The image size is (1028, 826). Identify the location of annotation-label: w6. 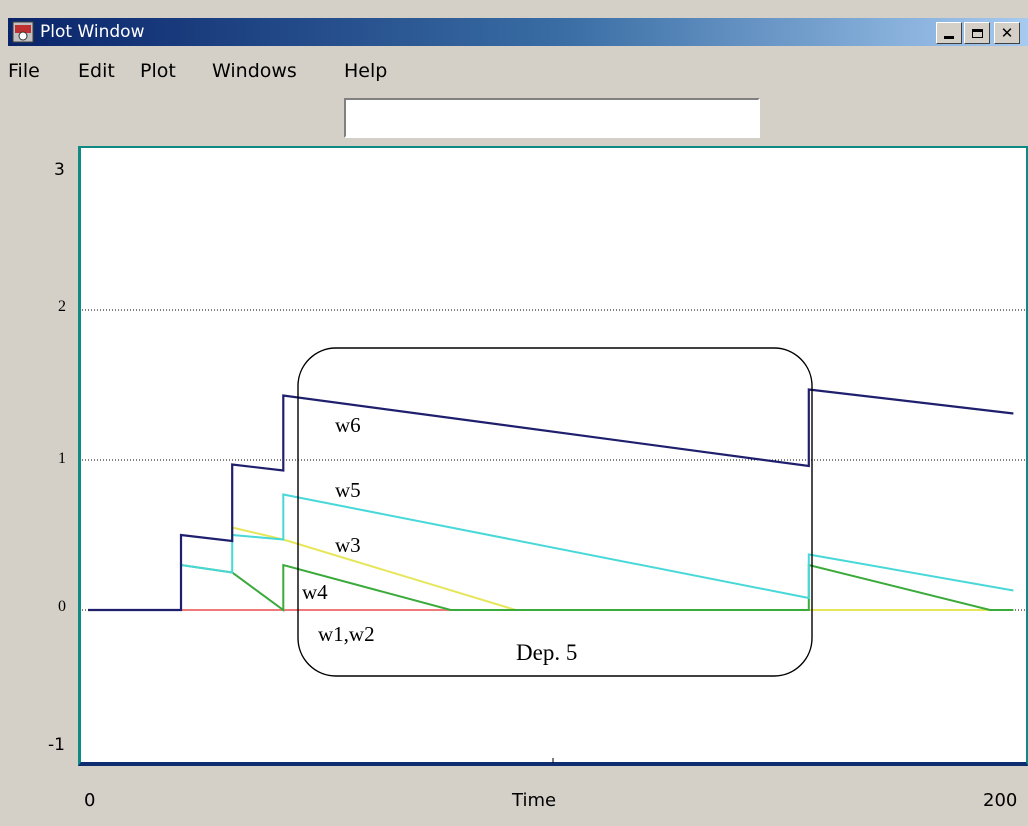
(348, 425).